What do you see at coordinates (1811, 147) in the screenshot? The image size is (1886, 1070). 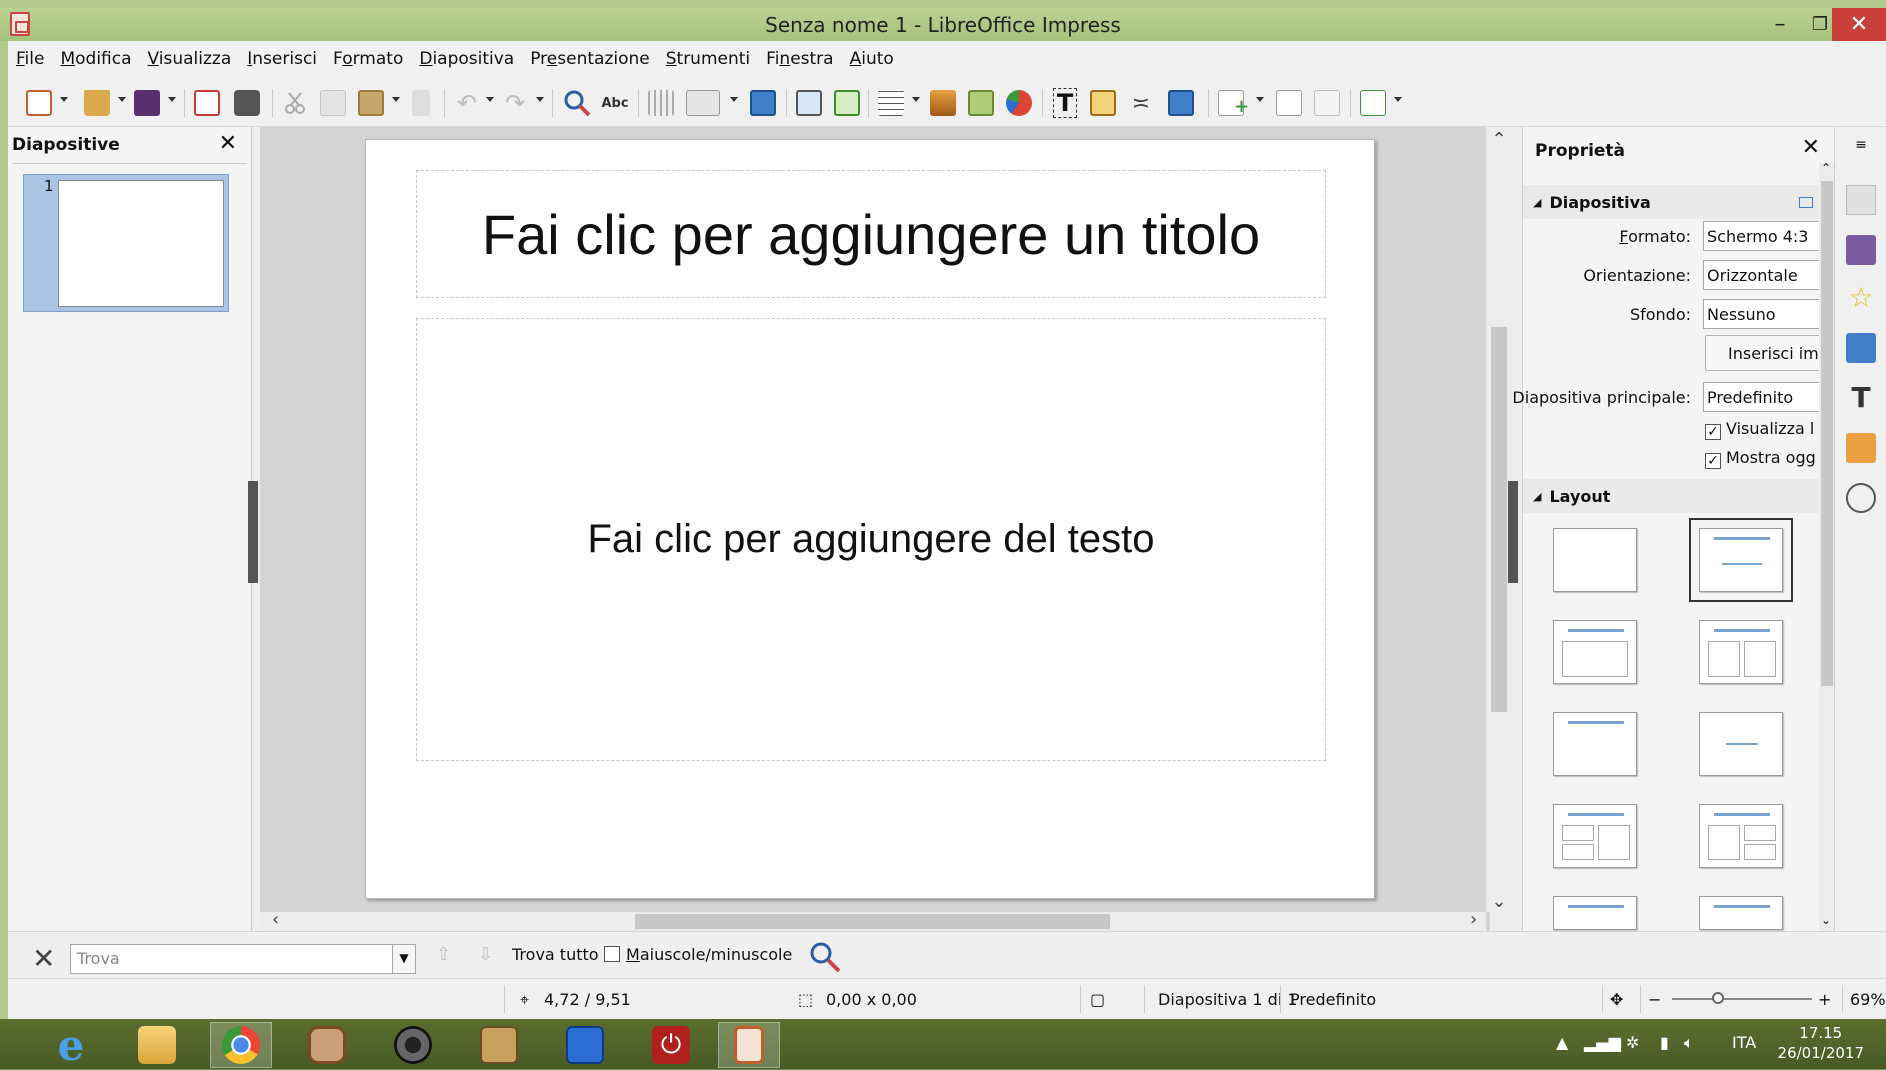 I see `properties-close-icon: ✕` at bounding box center [1811, 147].